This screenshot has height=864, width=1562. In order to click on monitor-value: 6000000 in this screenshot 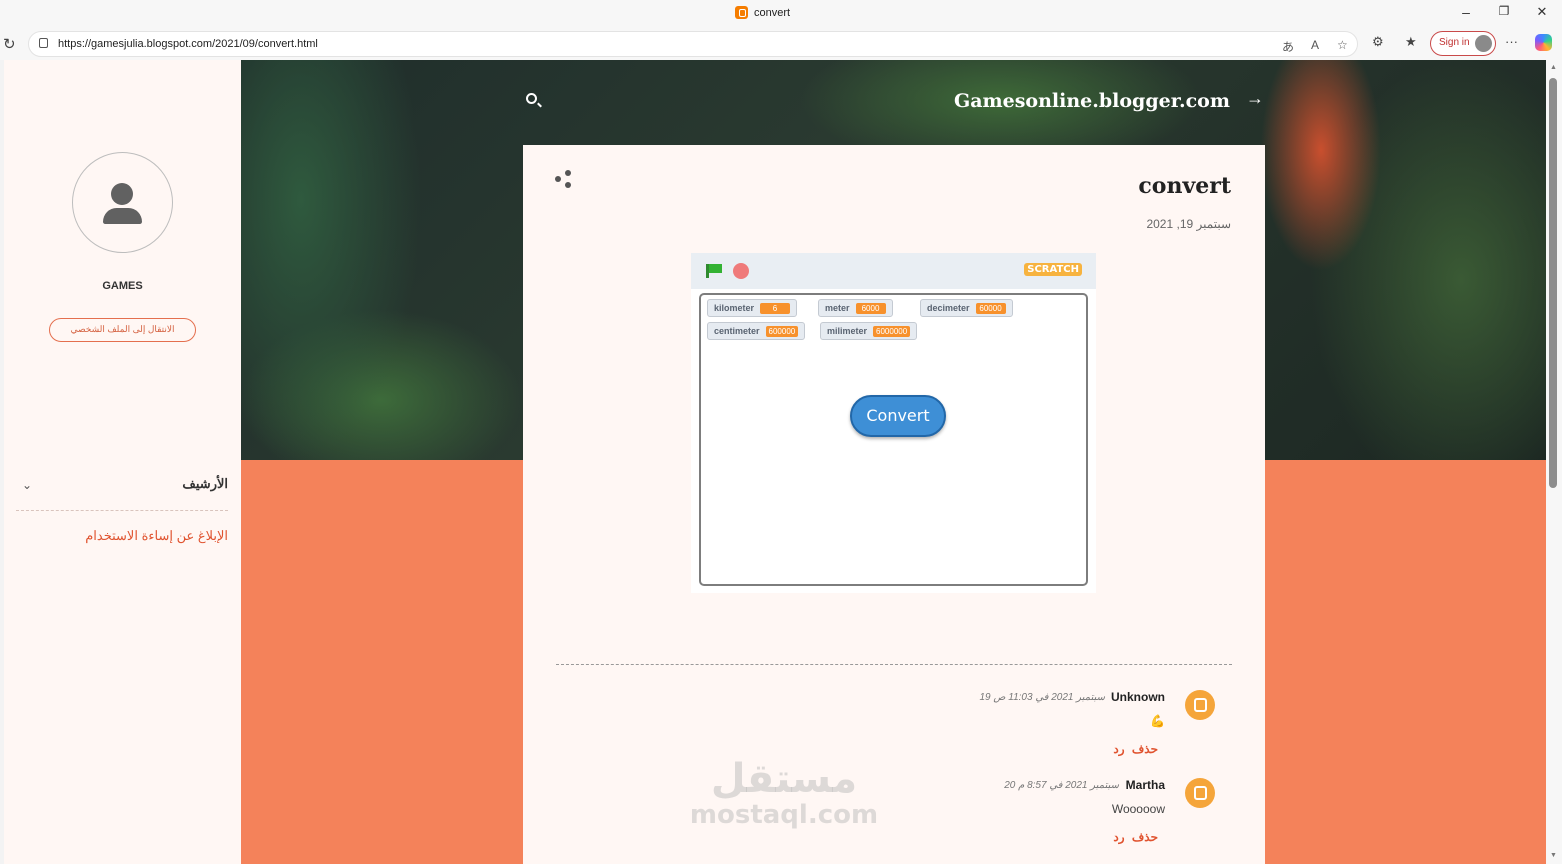, I will do `click(892, 331)`.